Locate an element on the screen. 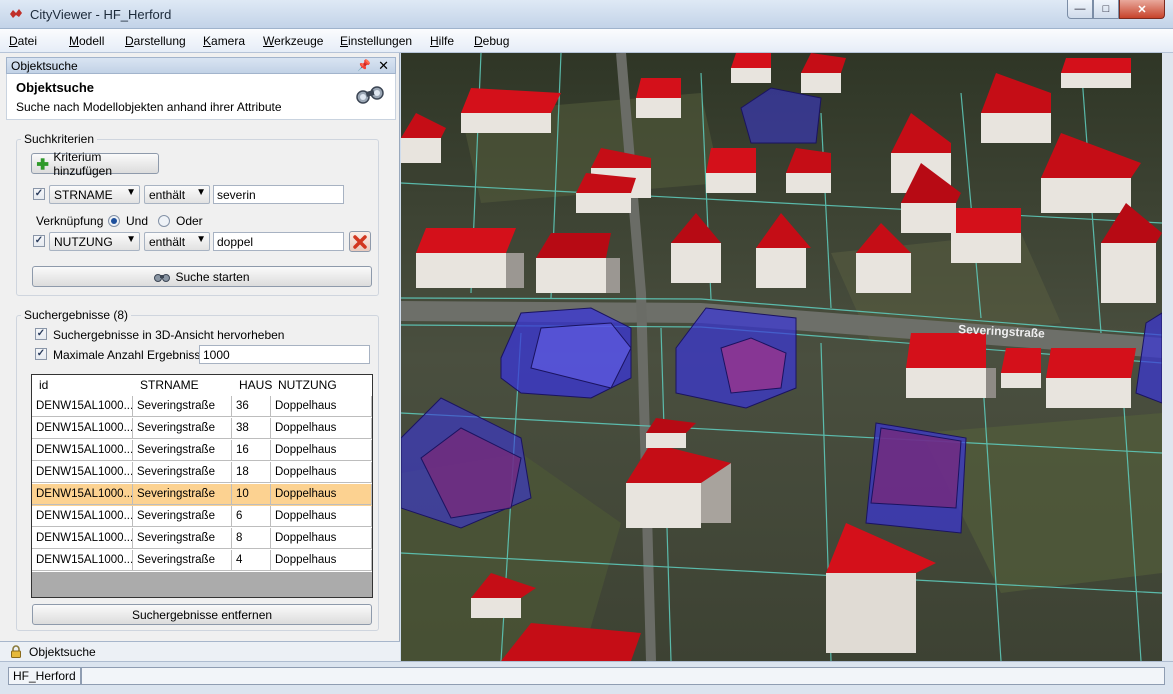 The width and height of the screenshot is (1173, 694). status-message is located at coordinates (623, 676).